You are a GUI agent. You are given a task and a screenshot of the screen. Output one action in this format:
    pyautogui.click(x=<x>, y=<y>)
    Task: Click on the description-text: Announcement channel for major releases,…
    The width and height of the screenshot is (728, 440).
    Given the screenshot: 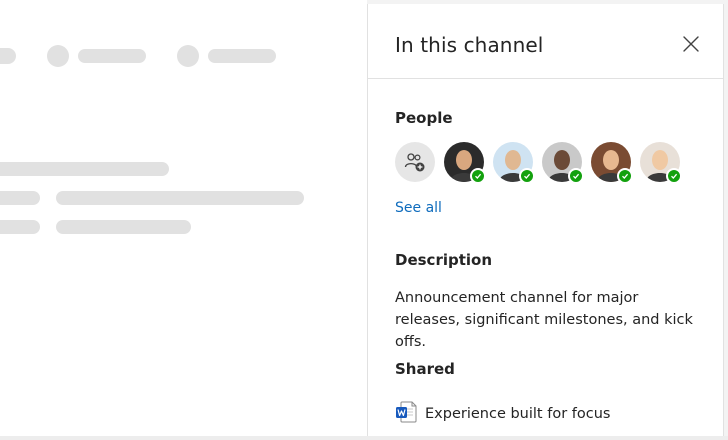 What is the action you would take?
    pyautogui.click(x=544, y=320)
    